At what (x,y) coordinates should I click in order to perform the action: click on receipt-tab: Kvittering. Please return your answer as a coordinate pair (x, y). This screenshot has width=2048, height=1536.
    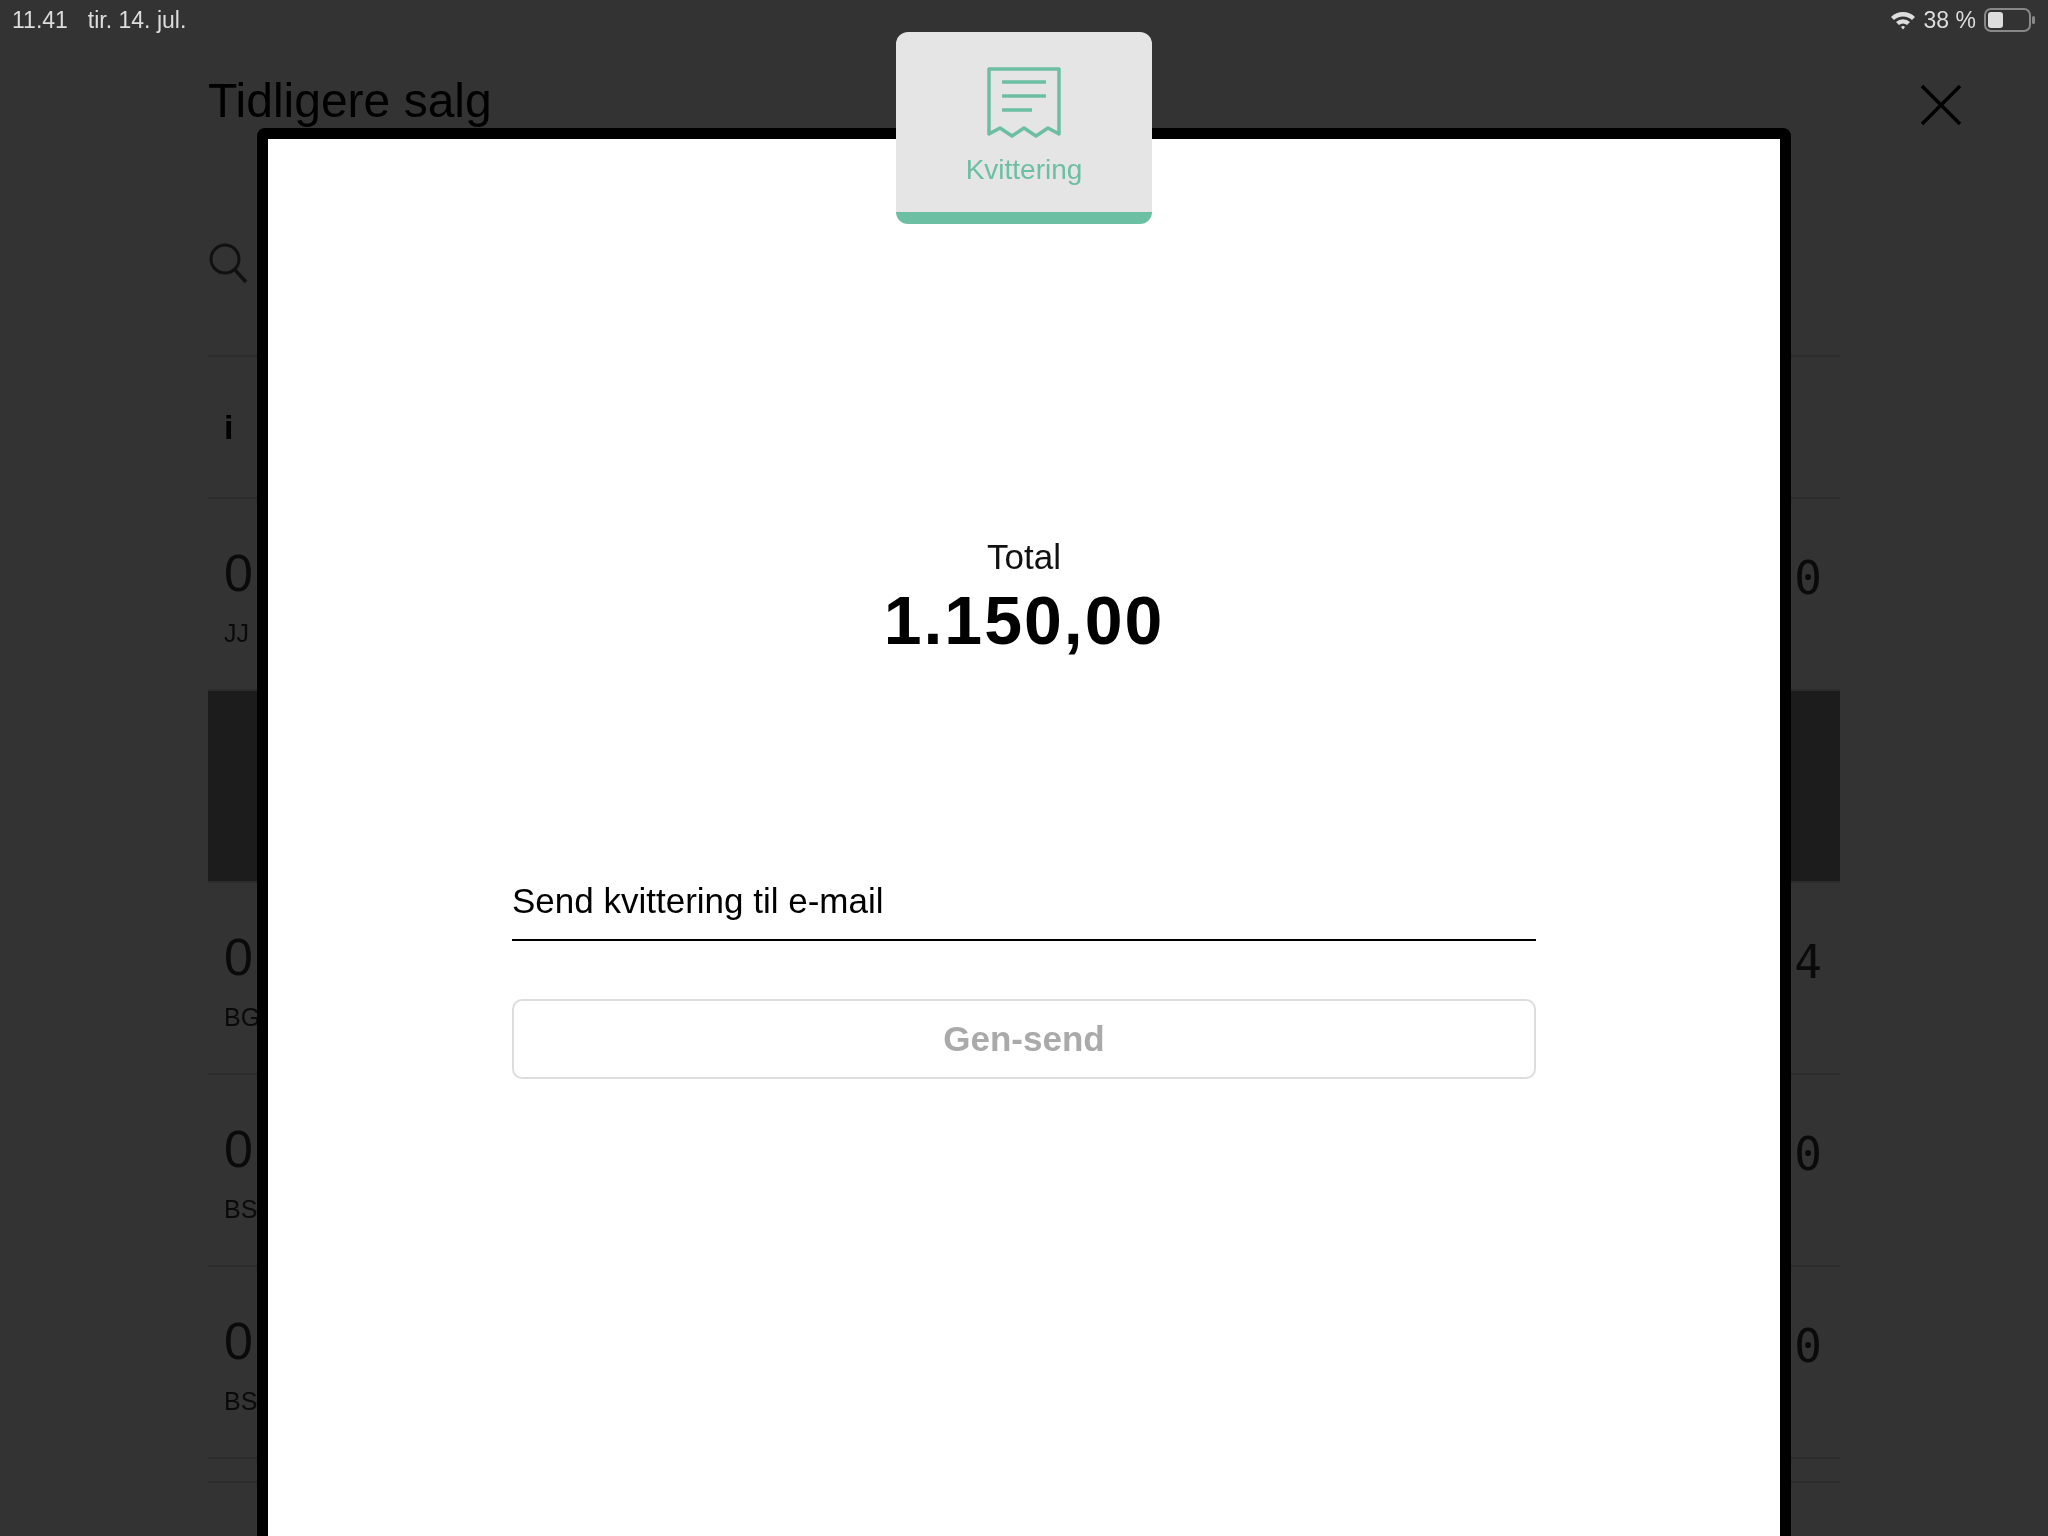
    Looking at the image, I should click on (1024, 128).